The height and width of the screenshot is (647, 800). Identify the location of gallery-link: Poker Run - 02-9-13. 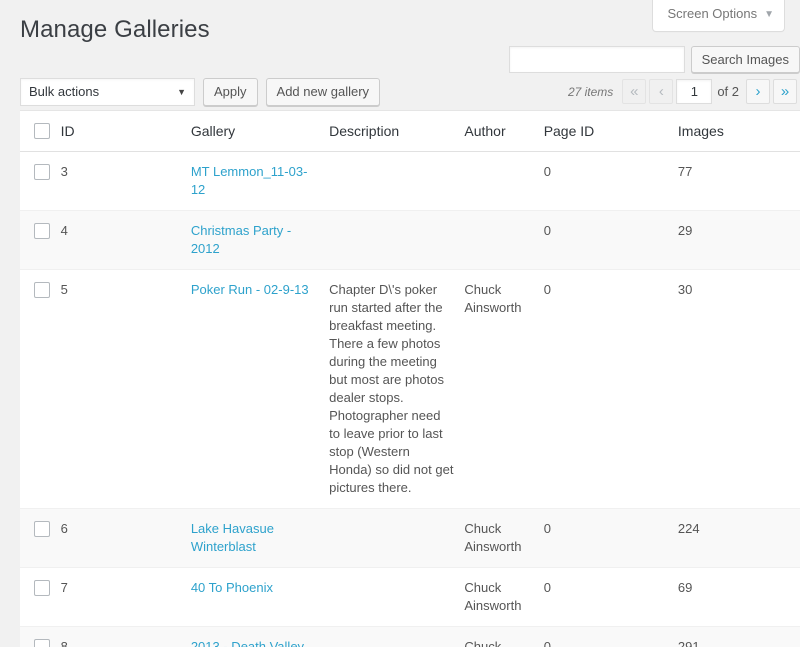
(250, 289).